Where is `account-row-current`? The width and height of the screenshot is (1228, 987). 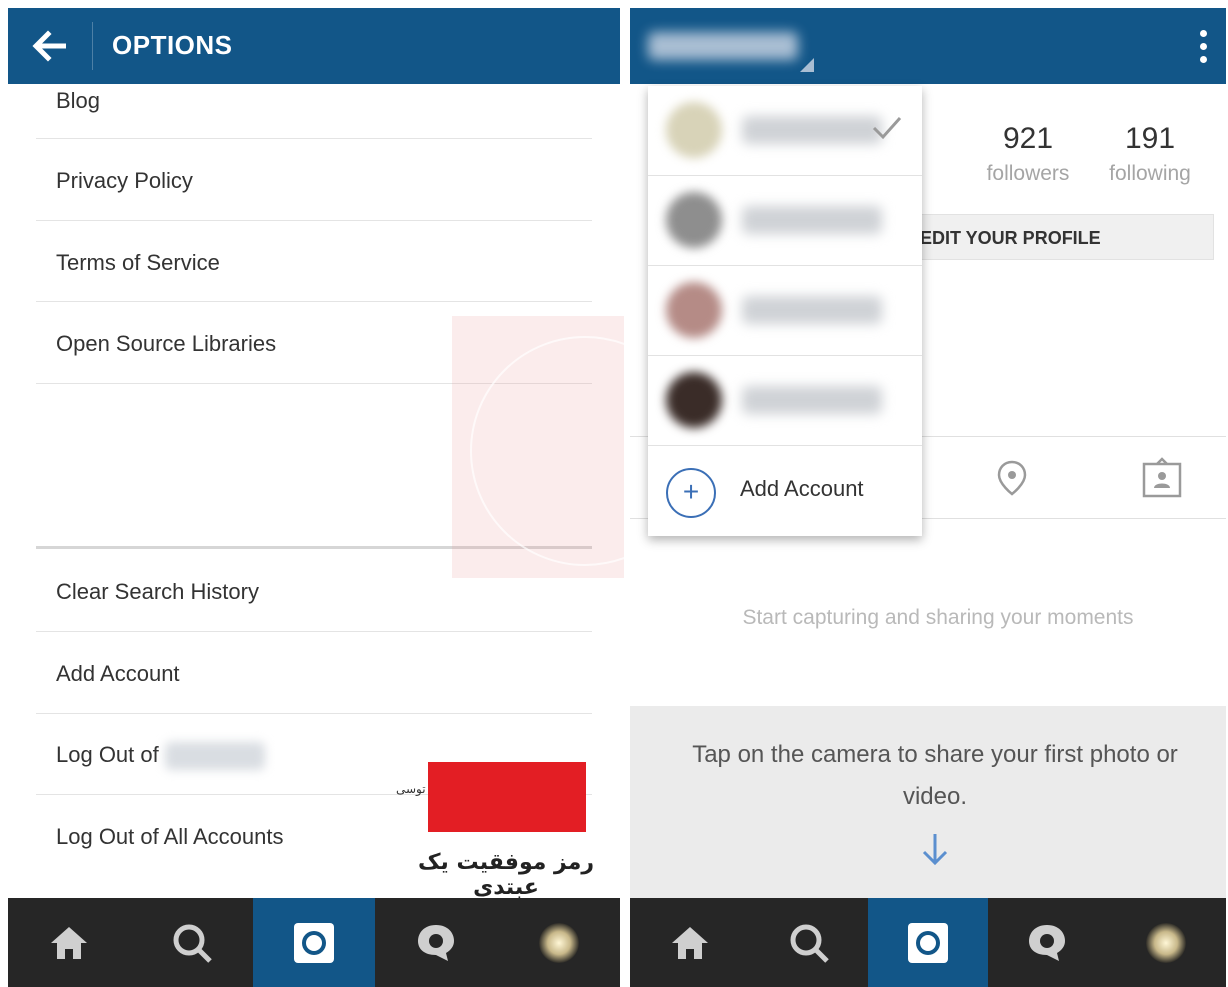 account-row-current is located at coordinates (785, 131).